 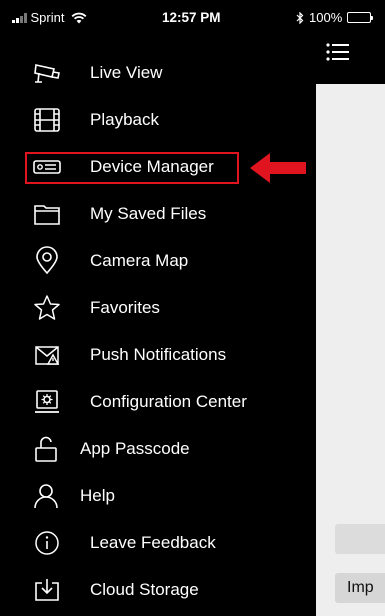 I want to click on carrier-name: Sprint, so click(x=47, y=17).